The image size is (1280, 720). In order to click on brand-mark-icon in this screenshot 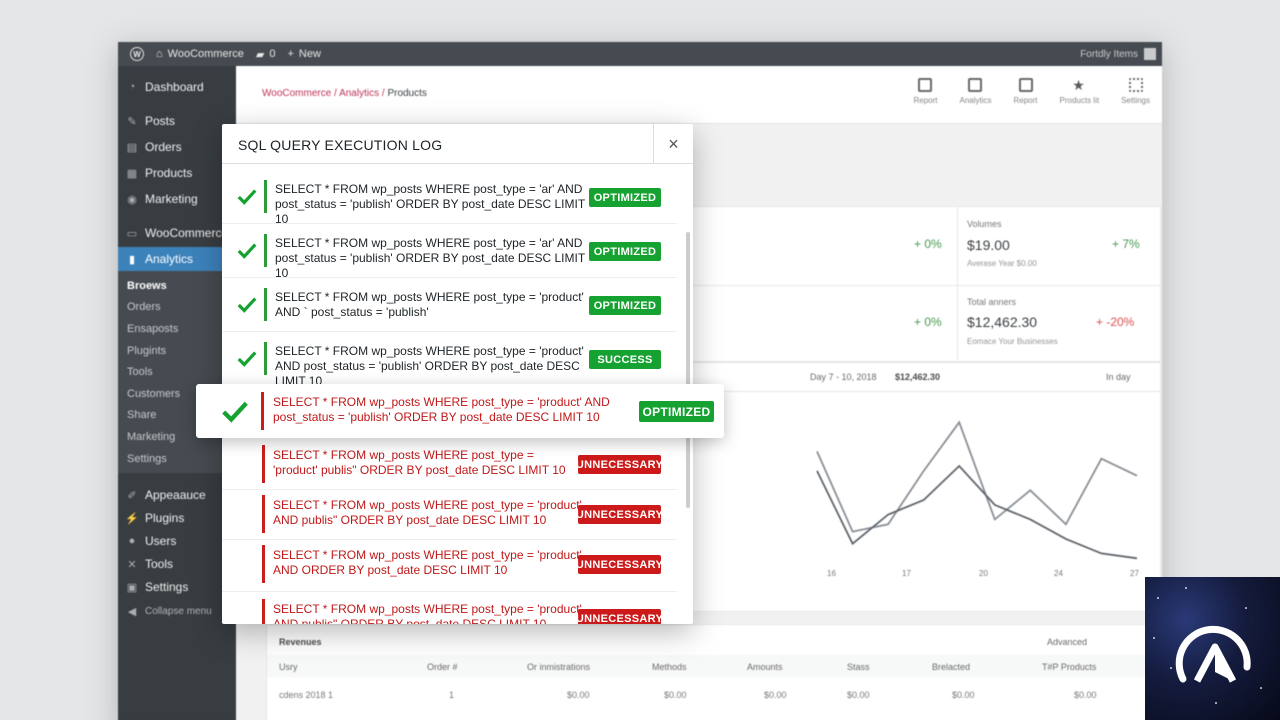, I will do `click(1213, 654)`.